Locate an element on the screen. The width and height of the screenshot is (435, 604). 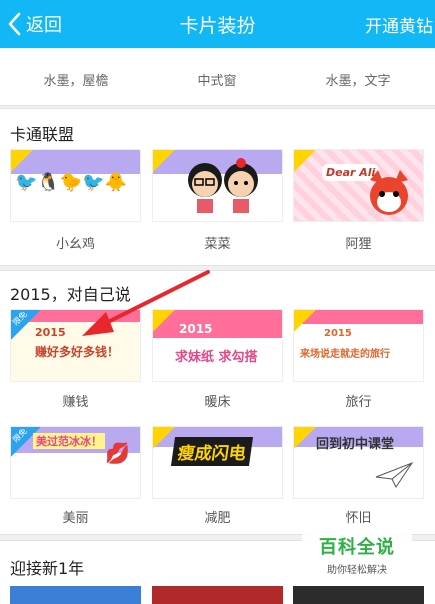
card-label: 美丽 is located at coordinates (75, 518).